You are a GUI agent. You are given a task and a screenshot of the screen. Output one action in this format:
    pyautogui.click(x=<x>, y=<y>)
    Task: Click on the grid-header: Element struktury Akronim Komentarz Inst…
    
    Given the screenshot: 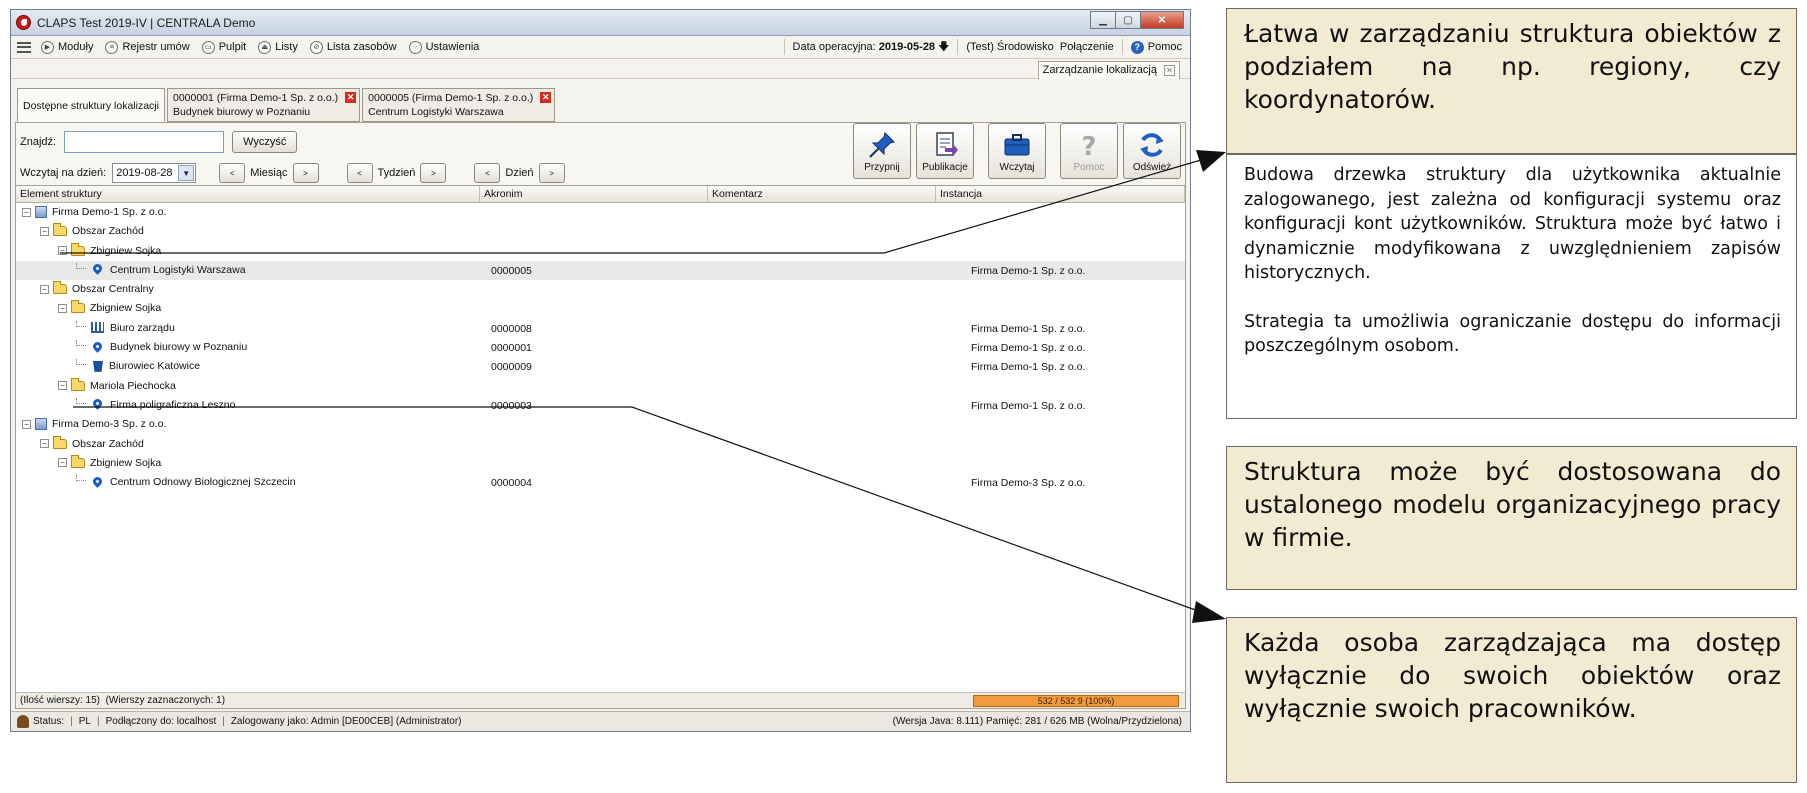 What is the action you would take?
    pyautogui.click(x=600, y=194)
    